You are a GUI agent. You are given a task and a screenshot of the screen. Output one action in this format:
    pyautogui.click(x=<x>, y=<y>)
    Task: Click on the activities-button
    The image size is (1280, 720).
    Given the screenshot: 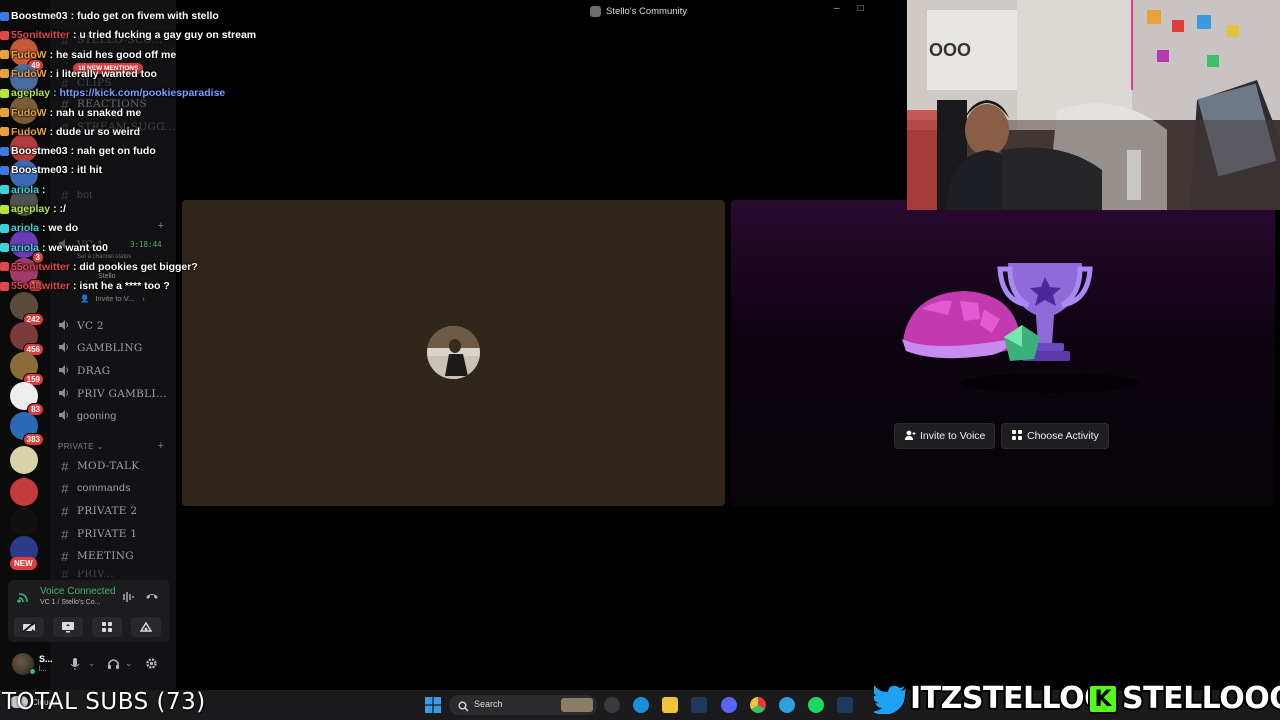 What is the action you would take?
    pyautogui.click(x=107, y=627)
    